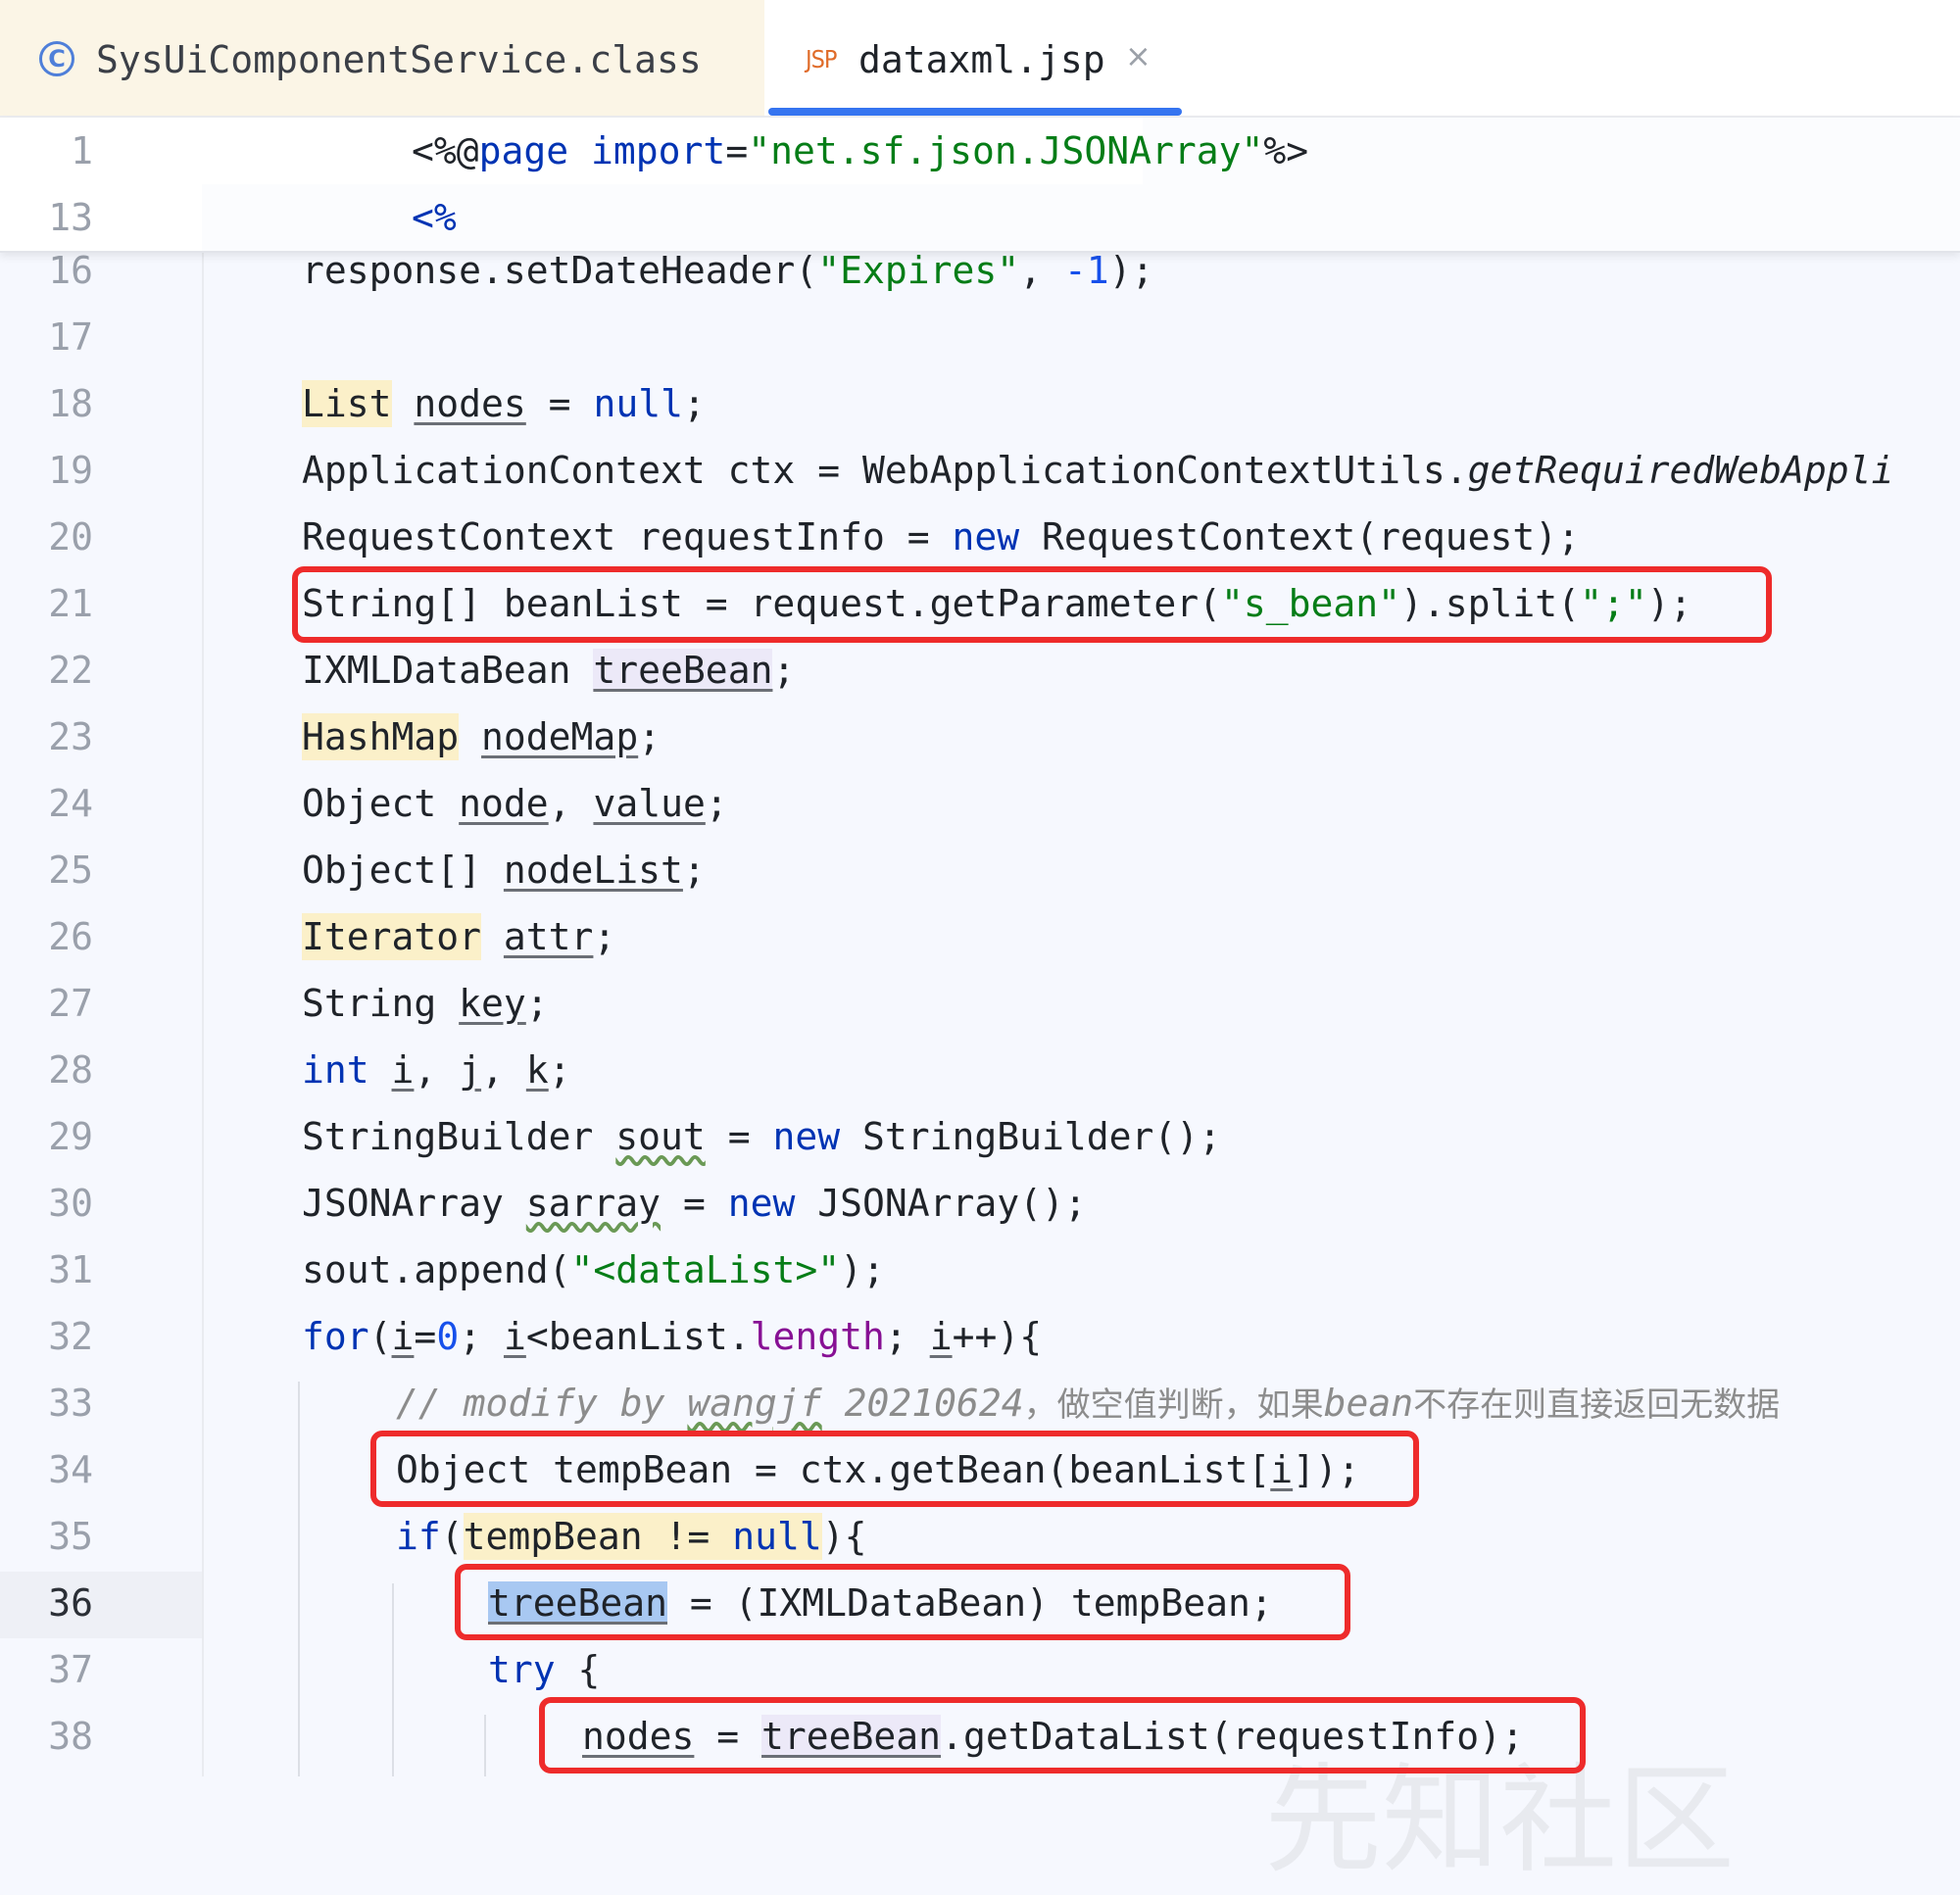 The image size is (1960, 1895). What do you see at coordinates (504, 404) in the screenshot?
I see `code-line-18: List nodes = null;` at bounding box center [504, 404].